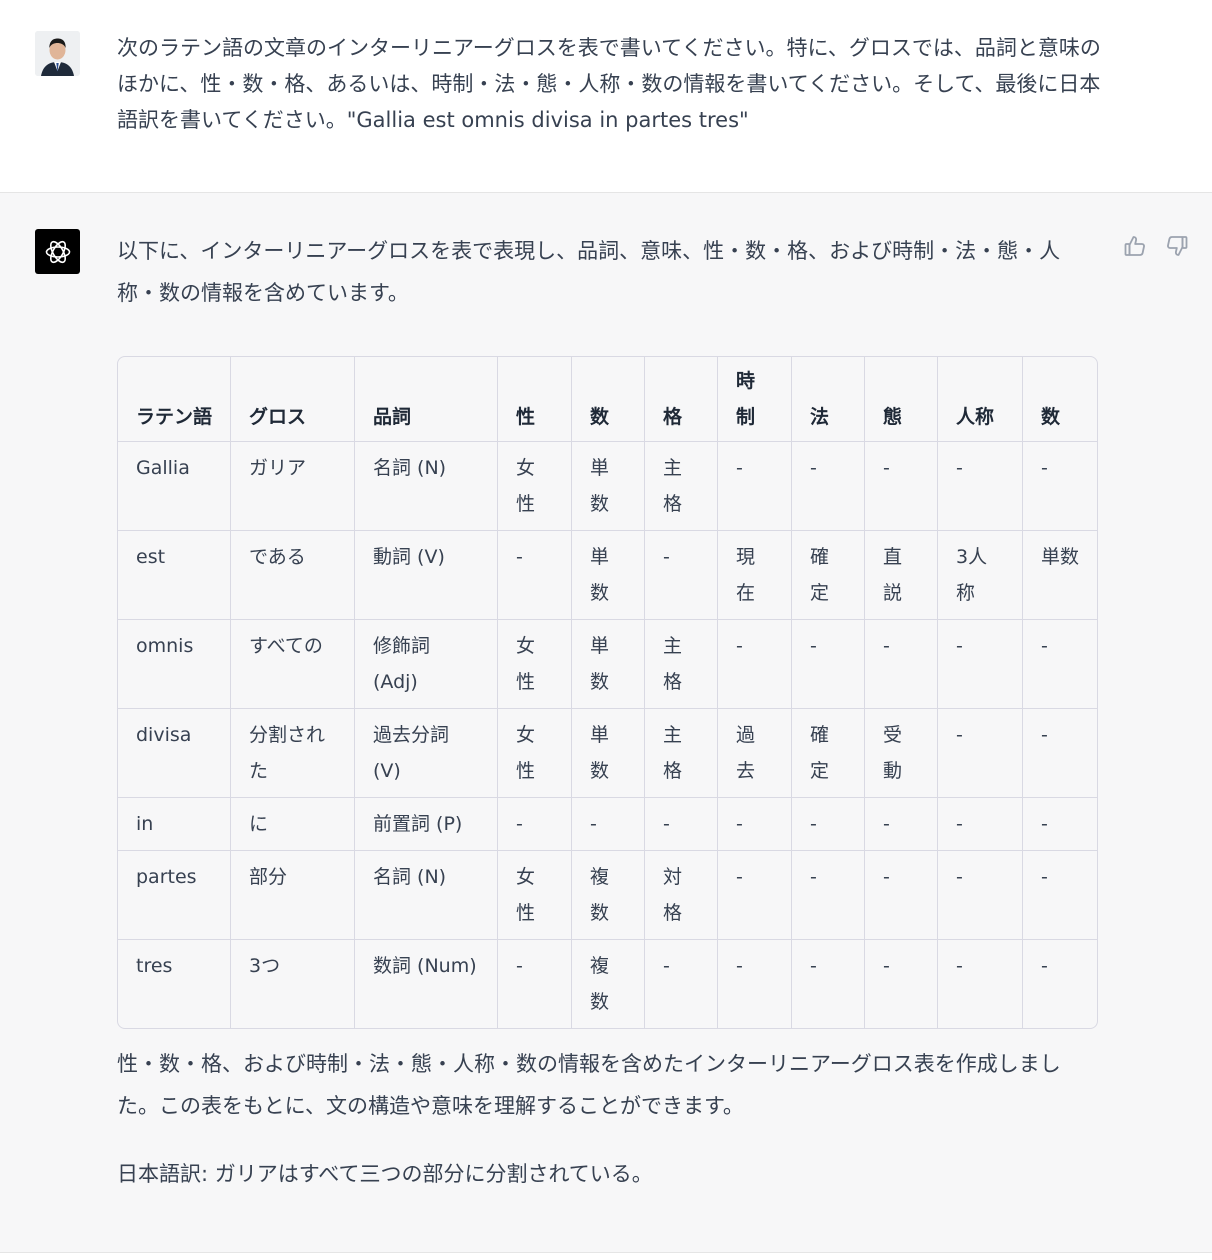 The image size is (1212, 1260). What do you see at coordinates (426, 399) in the screenshot?
I see `col-header-pos: 品詞` at bounding box center [426, 399].